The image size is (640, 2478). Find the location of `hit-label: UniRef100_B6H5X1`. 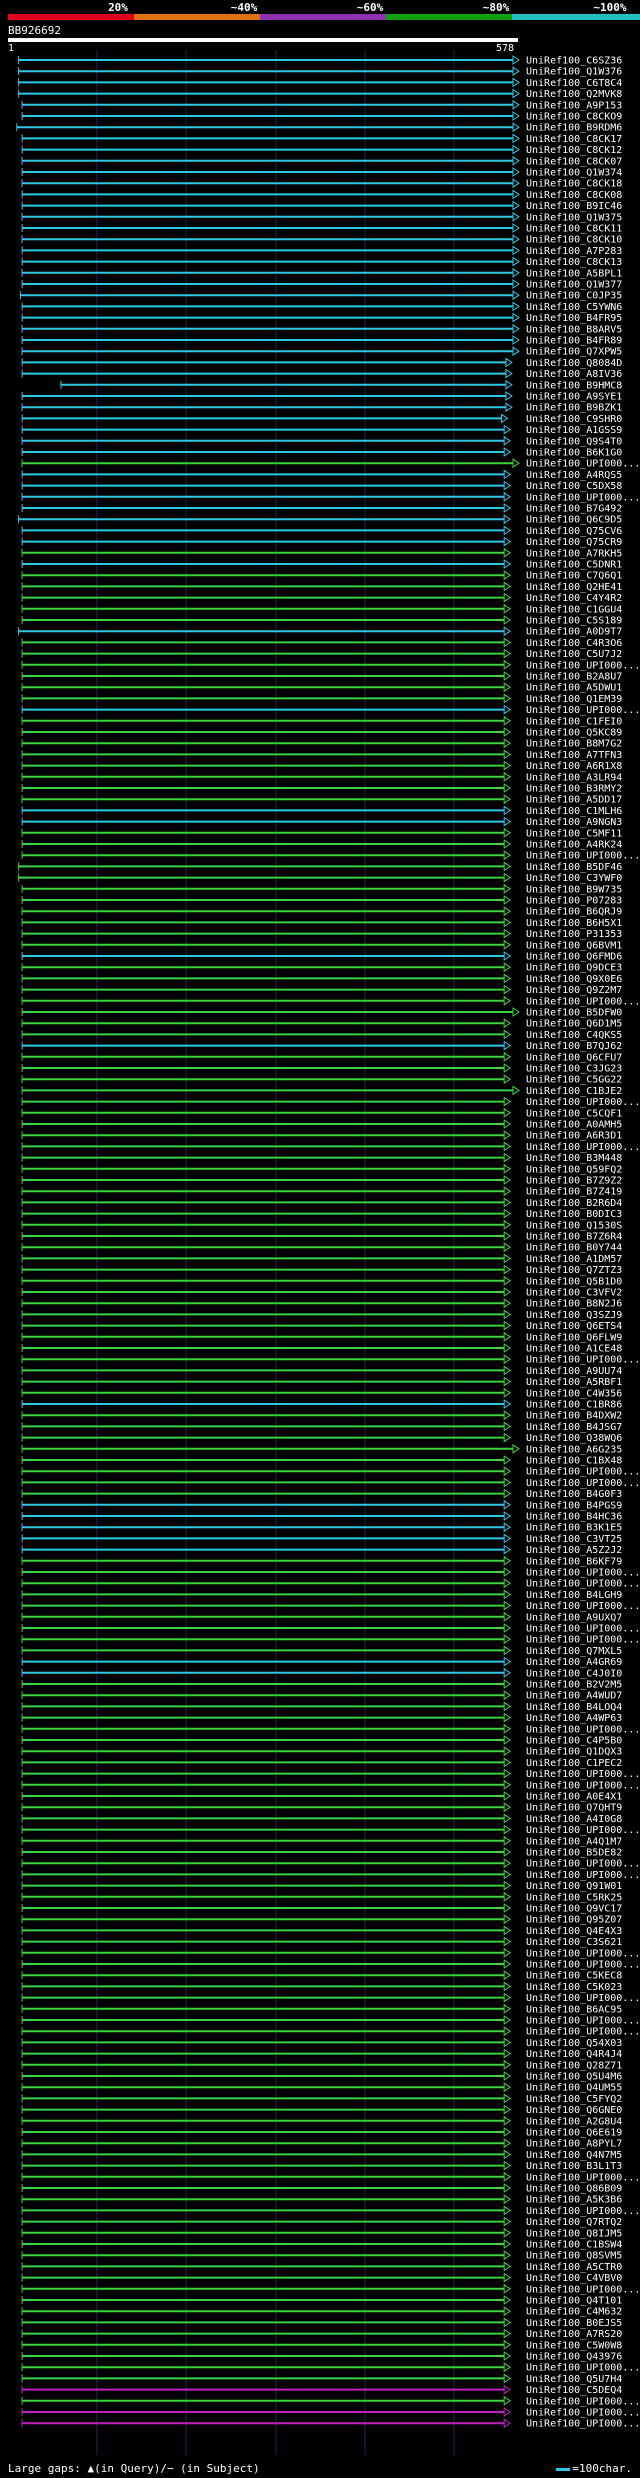

hit-label: UniRef100_B6H5X1 is located at coordinates (574, 923).